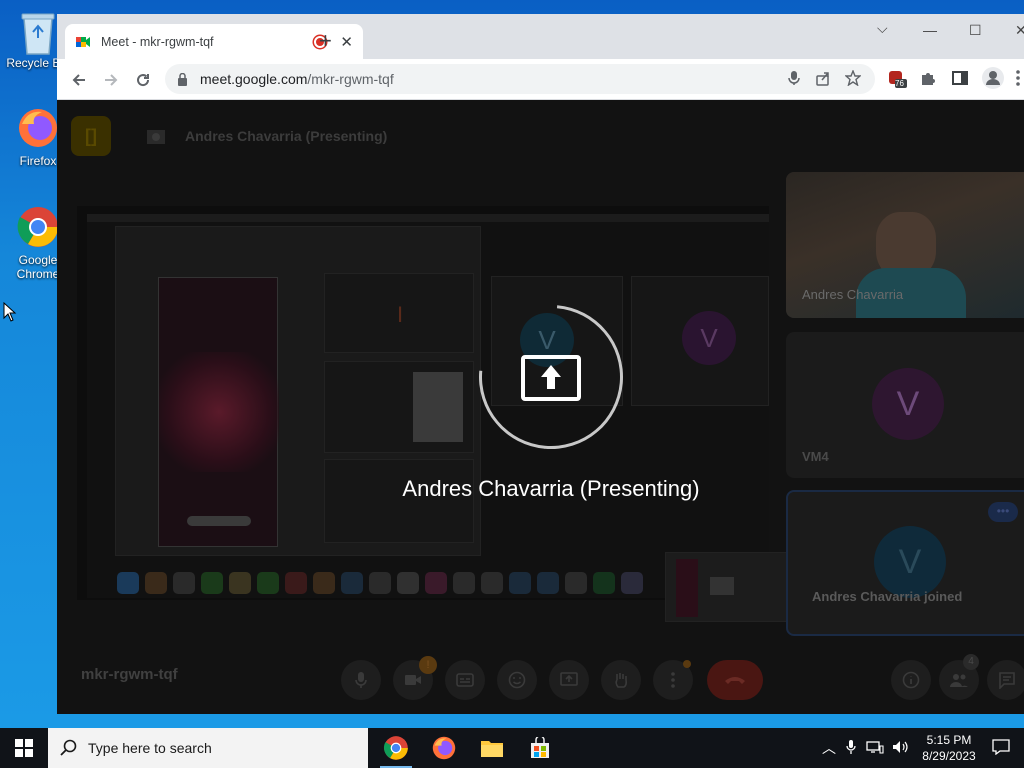  I want to click on extensions-puzzle-icon, so click(929, 79).